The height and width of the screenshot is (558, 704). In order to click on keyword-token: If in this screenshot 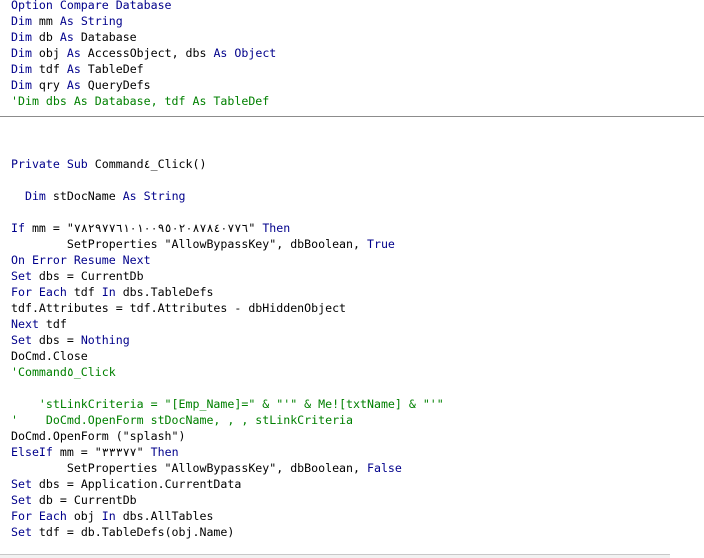, I will do `click(18, 228)`.